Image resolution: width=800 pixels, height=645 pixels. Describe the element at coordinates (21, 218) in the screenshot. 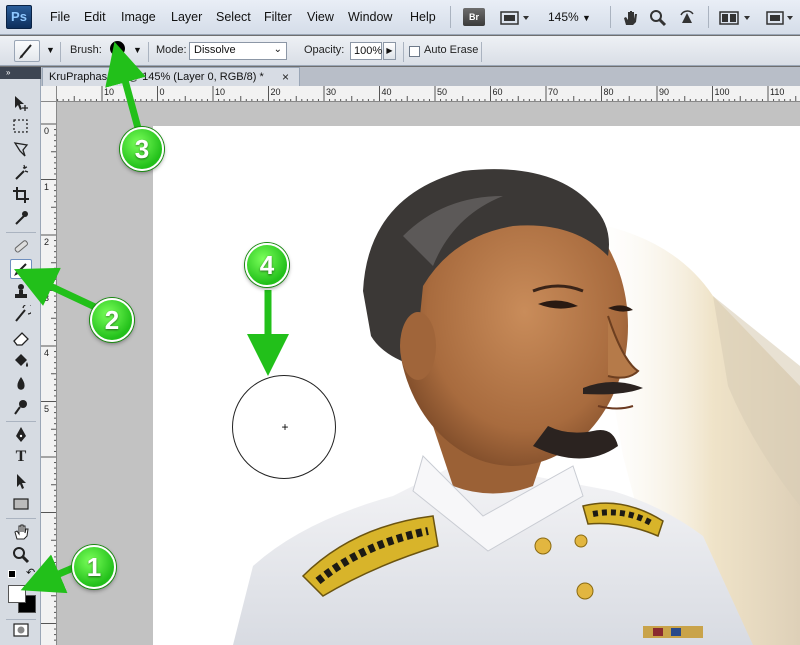

I see `eyedropper-tool` at that location.